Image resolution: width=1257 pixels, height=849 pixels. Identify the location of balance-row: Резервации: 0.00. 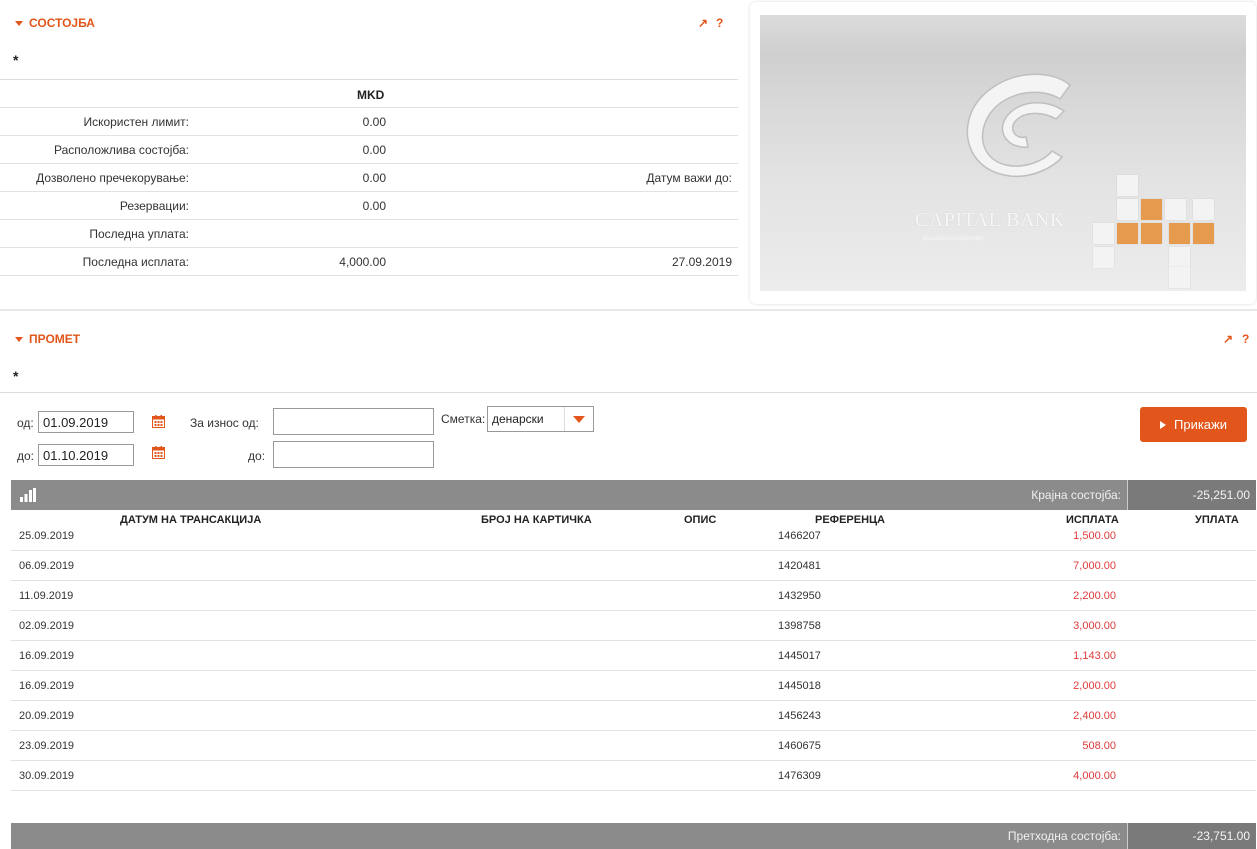
(369, 206).